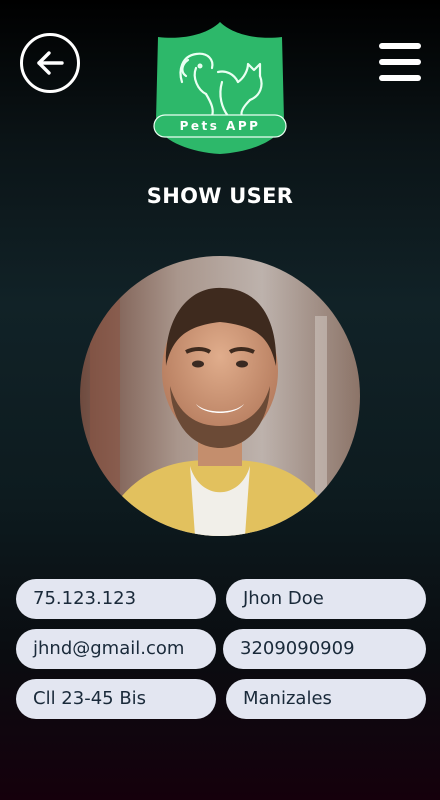 This screenshot has height=800, width=440. I want to click on page-title: SHOW USER, so click(220, 196).